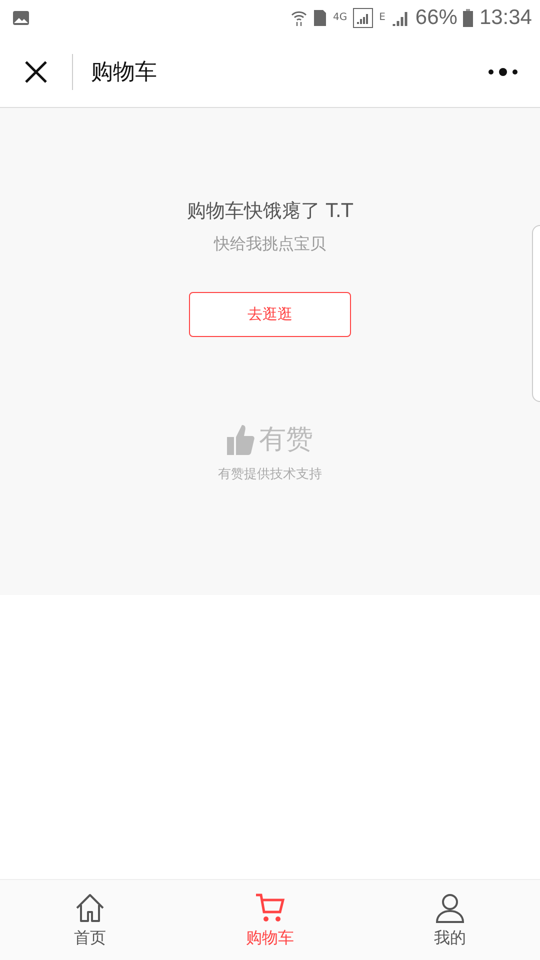 The image size is (540, 960). I want to click on more-icon, so click(503, 71).